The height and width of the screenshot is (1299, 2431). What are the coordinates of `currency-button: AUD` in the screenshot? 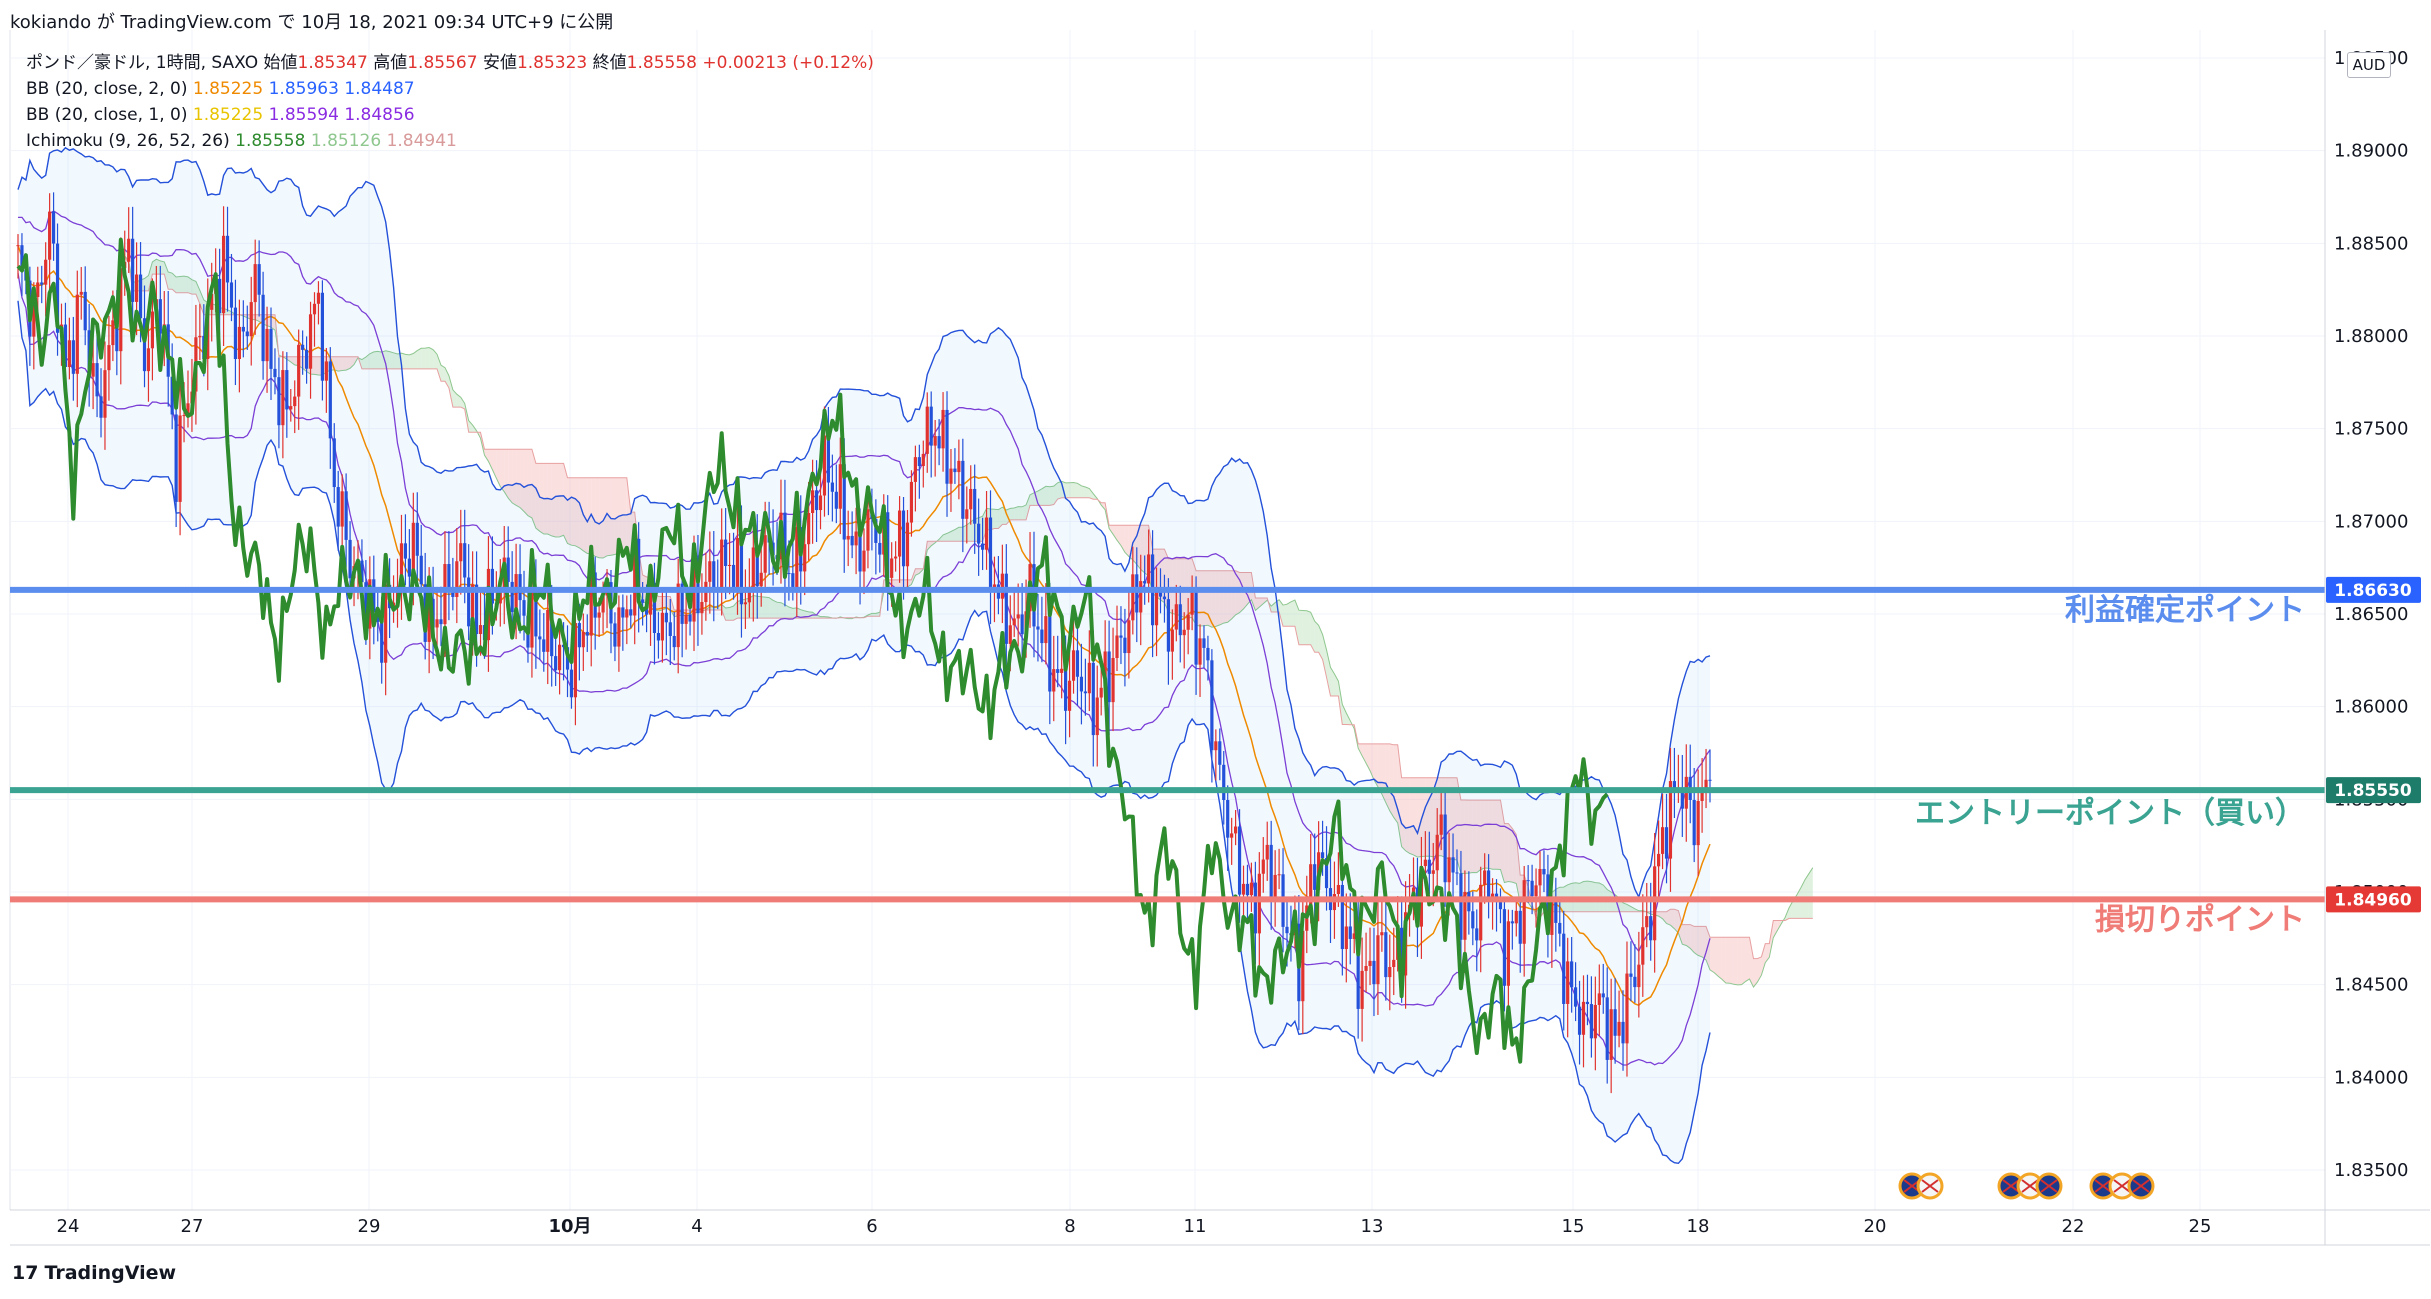 It's located at (2369, 65).